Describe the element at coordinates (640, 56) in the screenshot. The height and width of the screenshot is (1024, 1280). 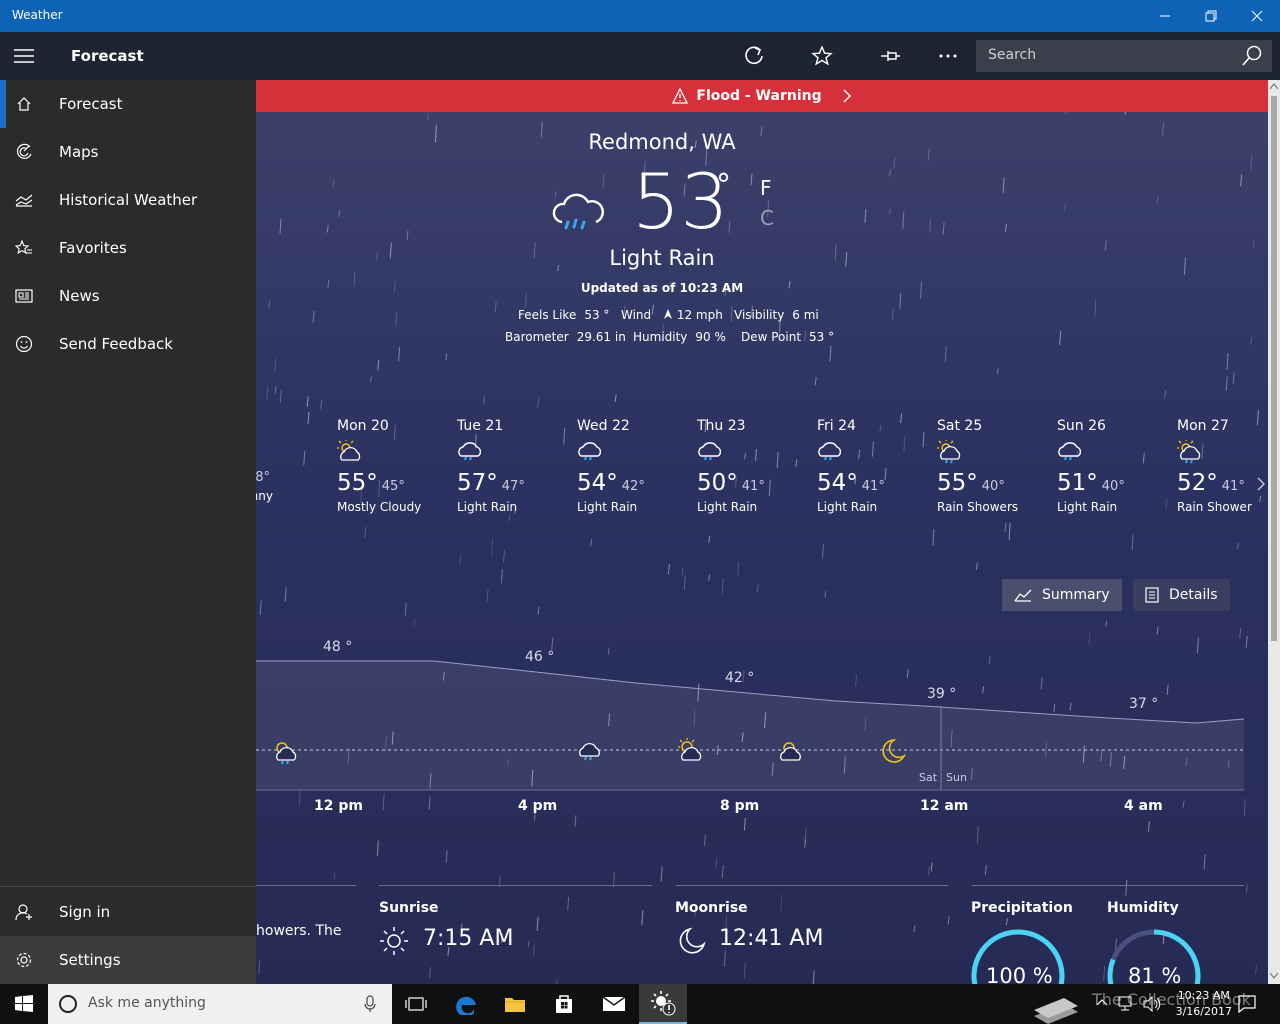
I see `app-bar: Forecast Search` at that location.